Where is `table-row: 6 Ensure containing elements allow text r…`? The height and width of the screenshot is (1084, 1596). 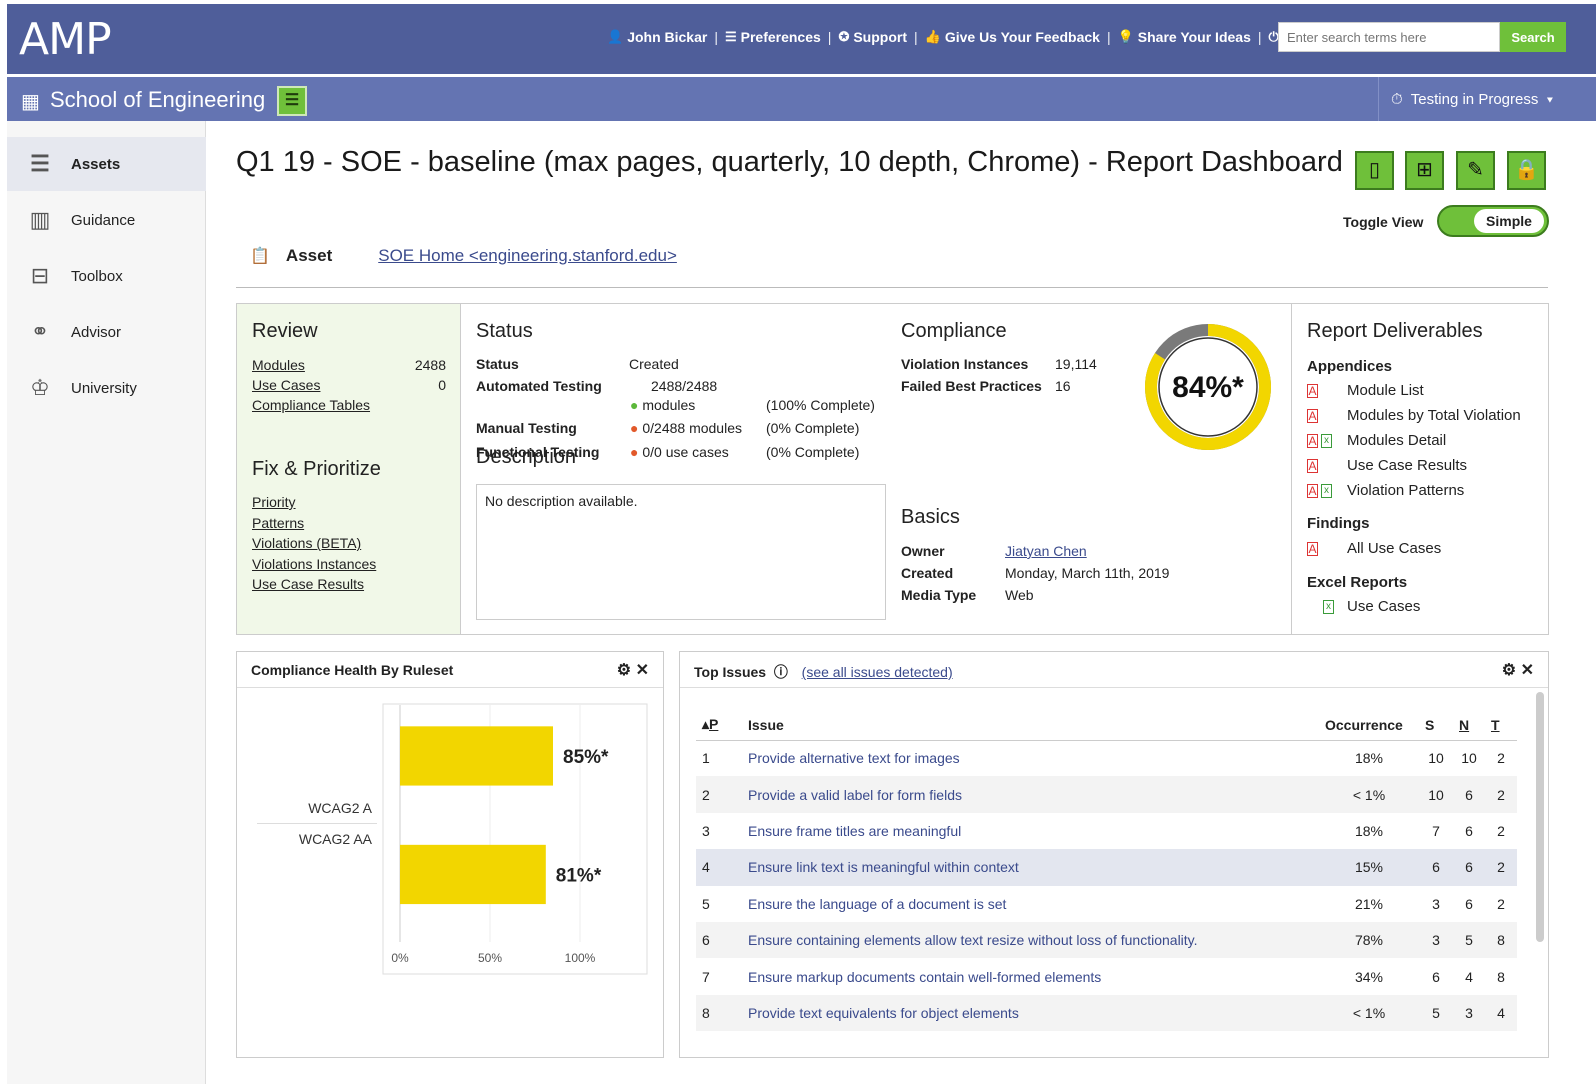 table-row: 6 Ensure containing elements allow text r… is located at coordinates (1106, 940).